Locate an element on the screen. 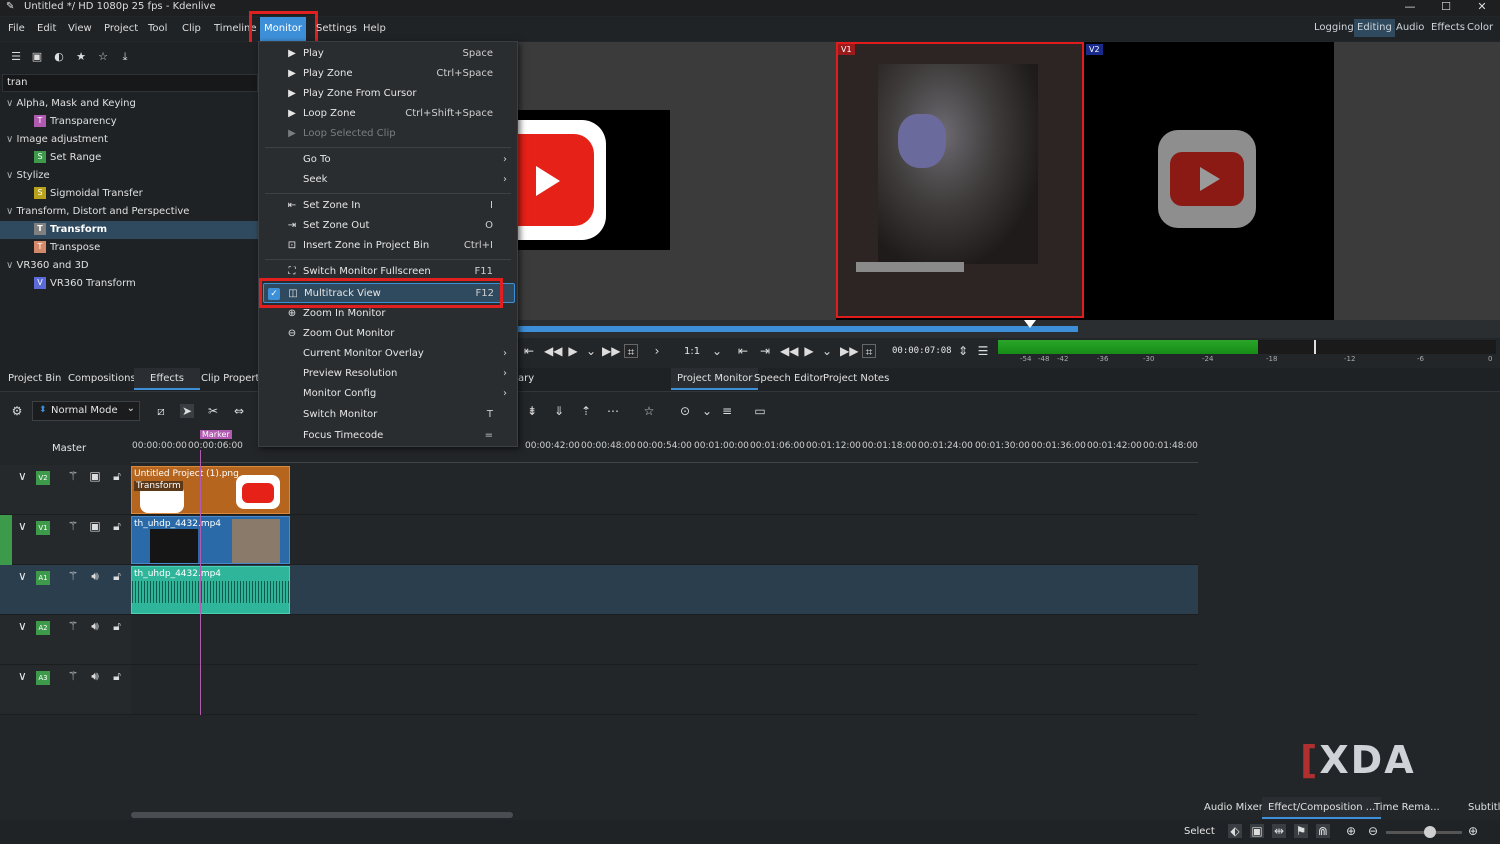 Image resolution: width=1500 pixels, height=844 pixels. effect-transpose: T Transpose is located at coordinates (129, 248).